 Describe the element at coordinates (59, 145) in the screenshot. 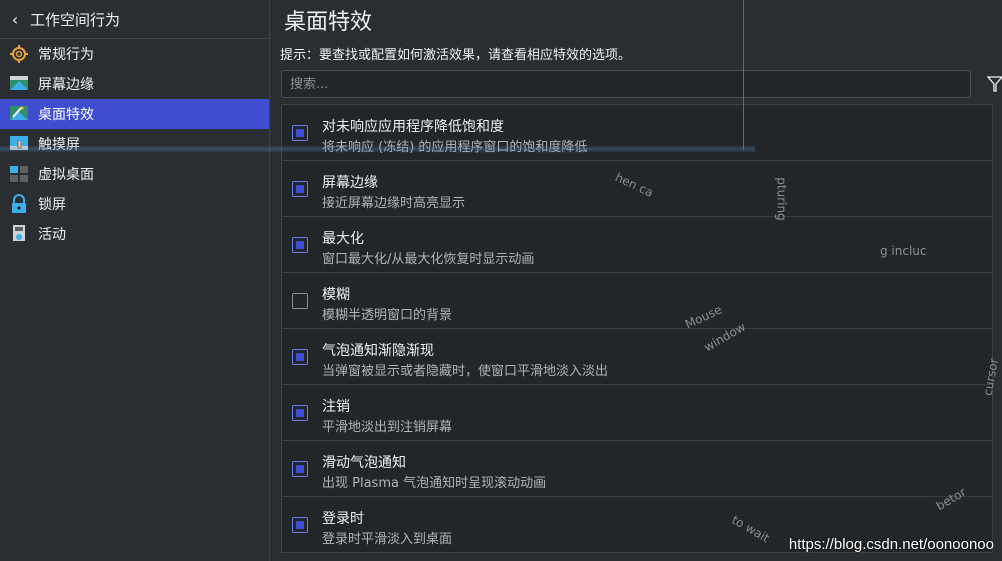

I see `sidebar-item-label: 触摸屏` at that location.